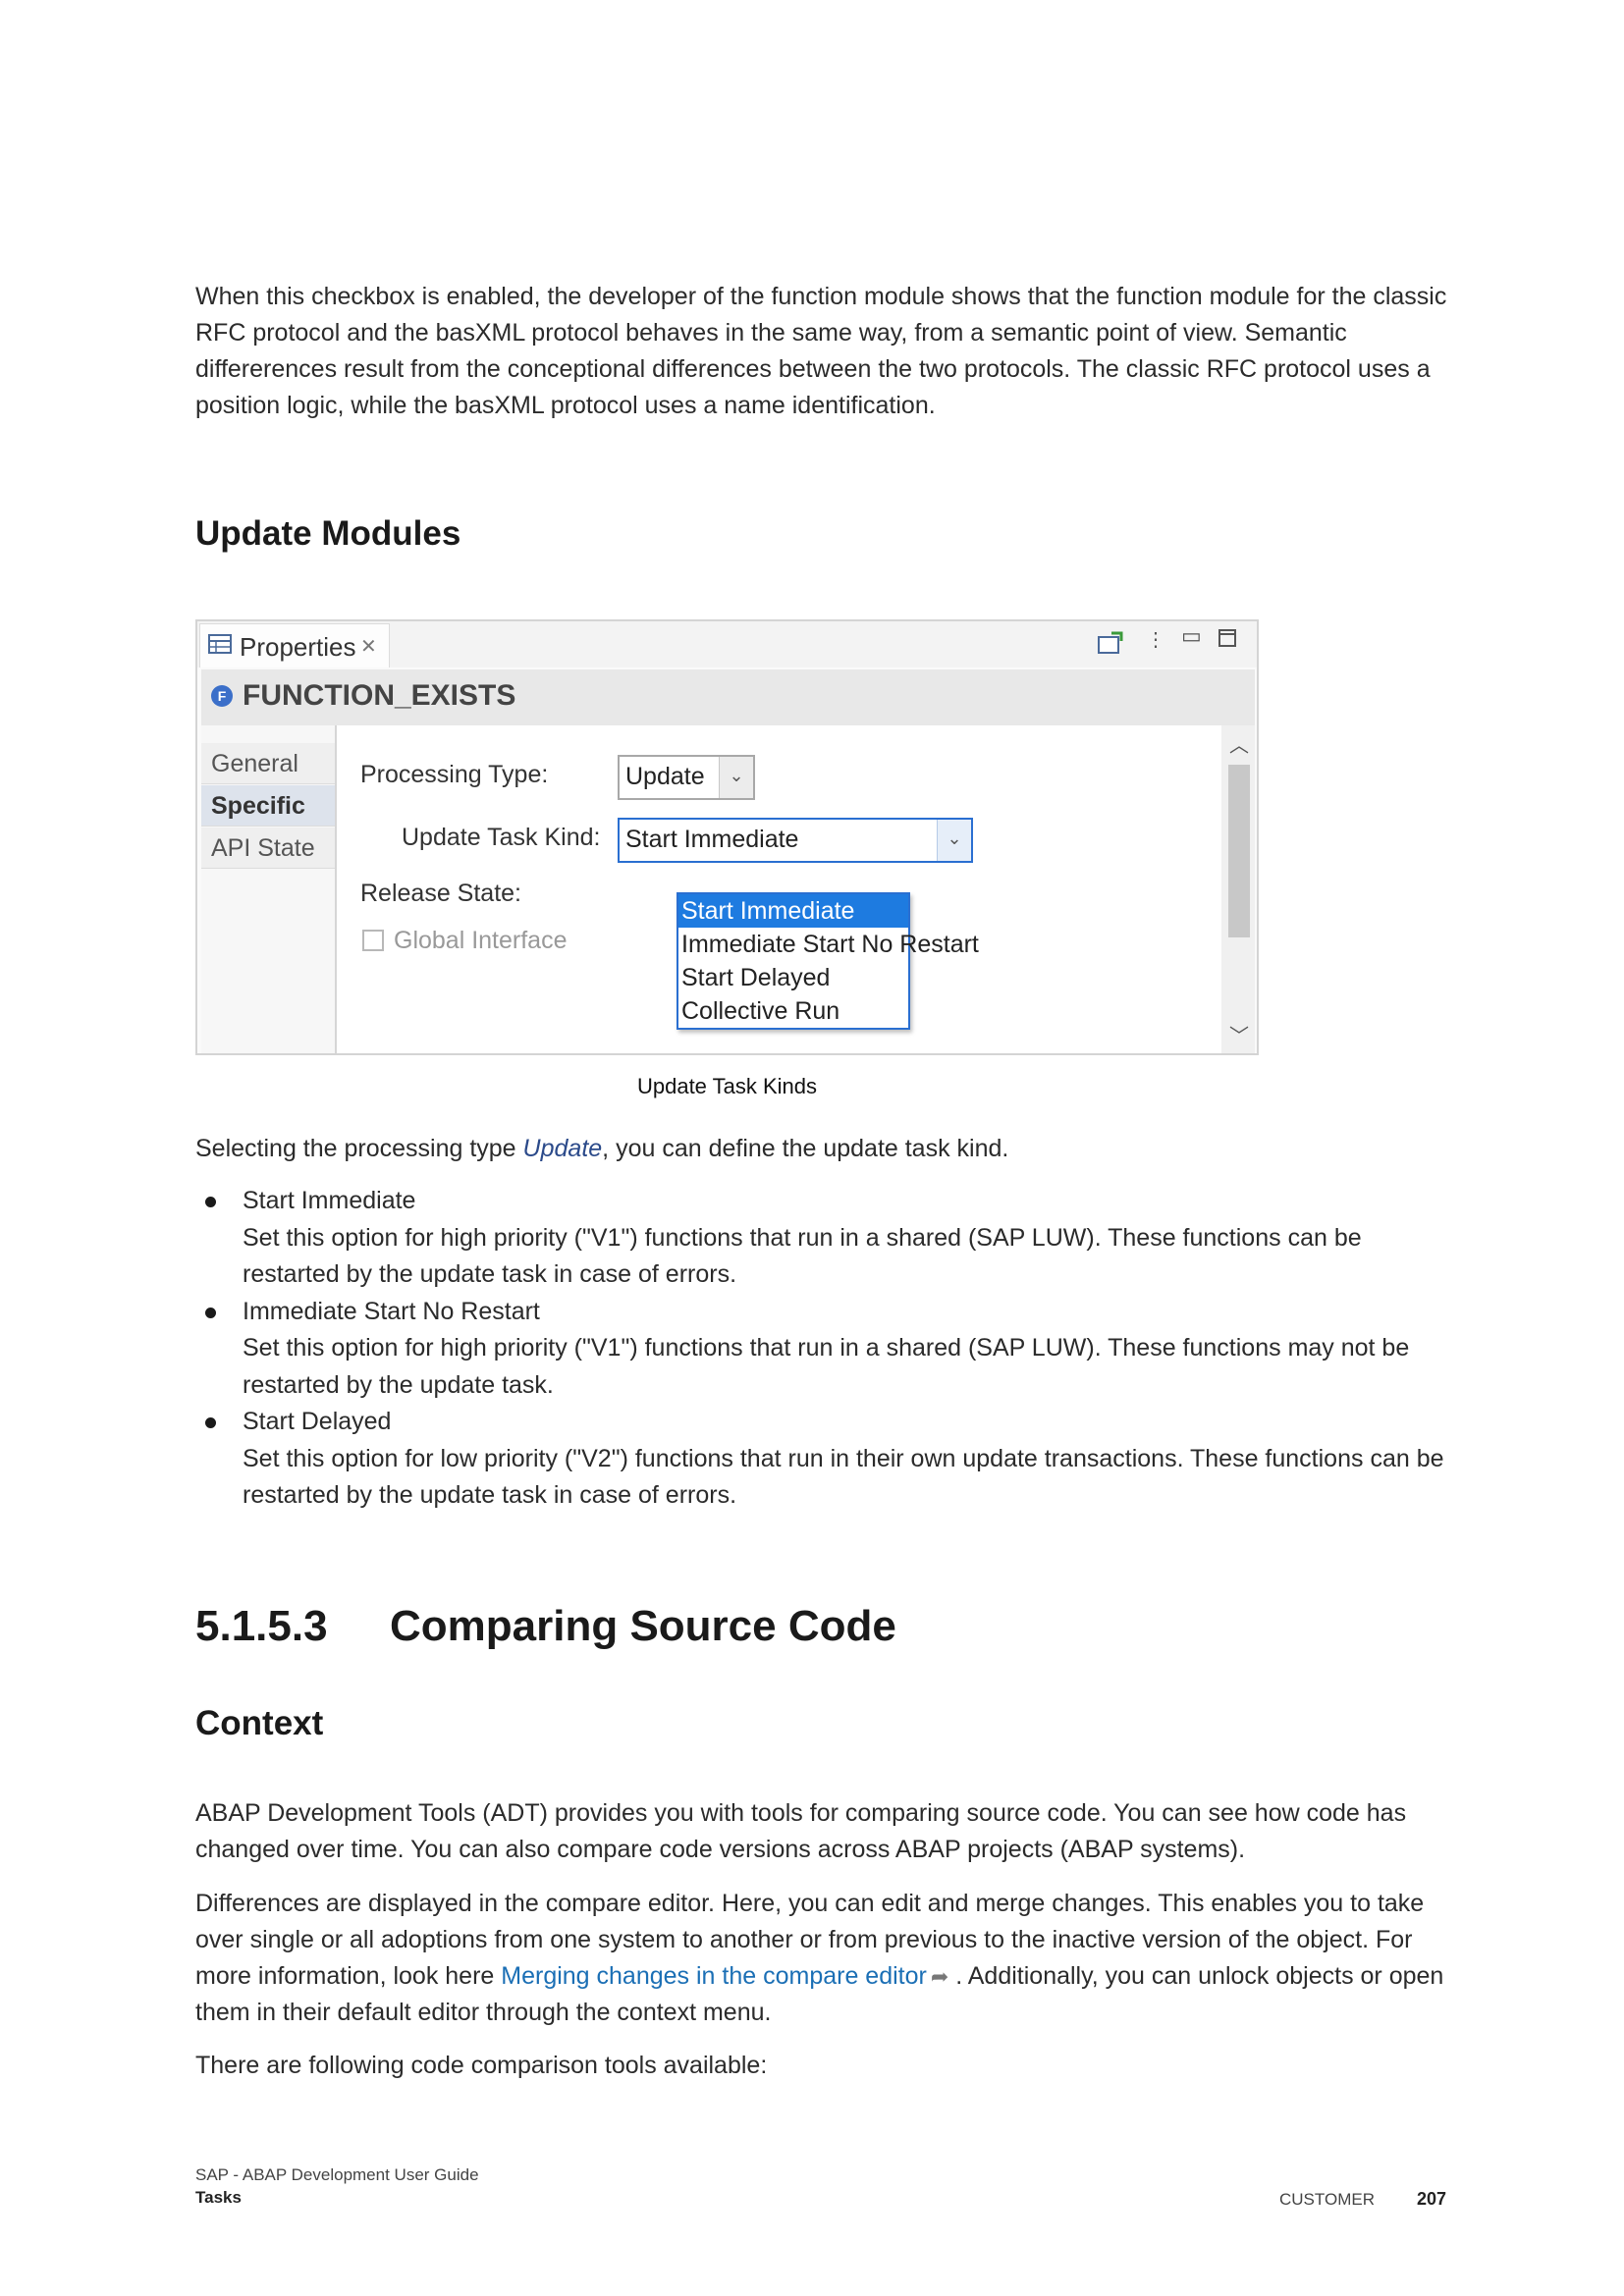 The width and height of the screenshot is (1624, 2296). What do you see at coordinates (259, 1723) in the screenshot?
I see `context-heading: Context` at bounding box center [259, 1723].